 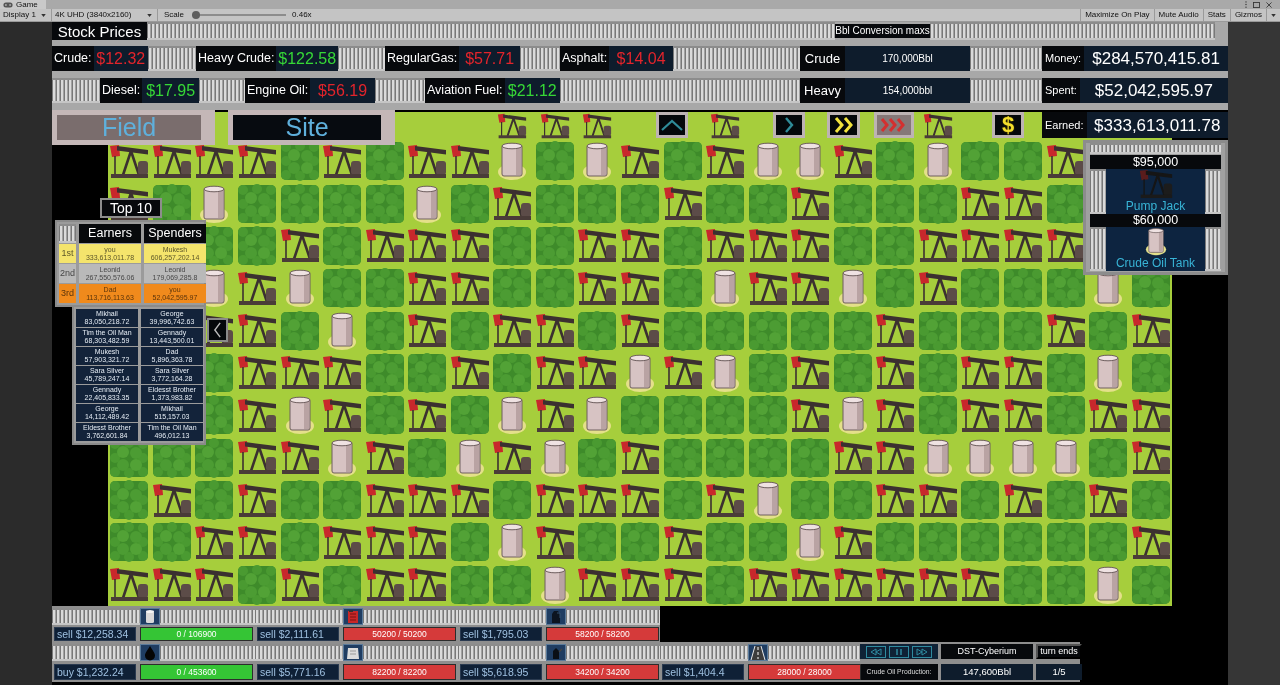 What do you see at coordinates (1247, 15) in the screenshot?
I see `toolbar-button: Gizmos` at bounding box center [1247, 15].